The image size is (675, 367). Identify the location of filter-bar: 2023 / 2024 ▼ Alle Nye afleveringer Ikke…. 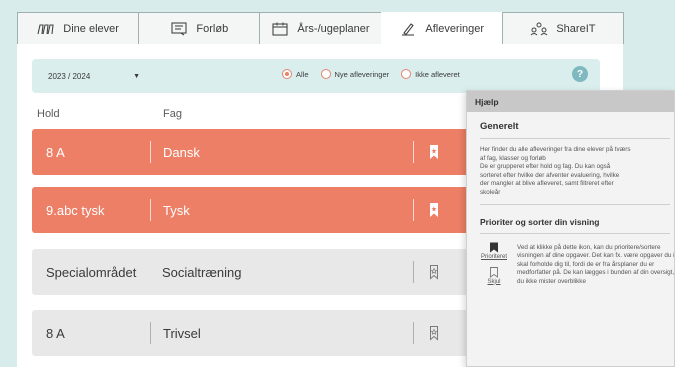
(316, 76).